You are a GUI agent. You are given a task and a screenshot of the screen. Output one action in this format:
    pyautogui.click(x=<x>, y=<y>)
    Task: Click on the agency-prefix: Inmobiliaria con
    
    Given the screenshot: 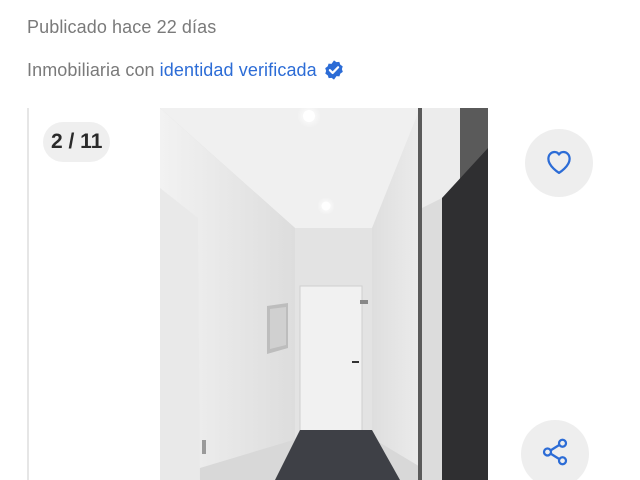 What is the action you would take?
    pyautogui.click(x=91, y=69)
    